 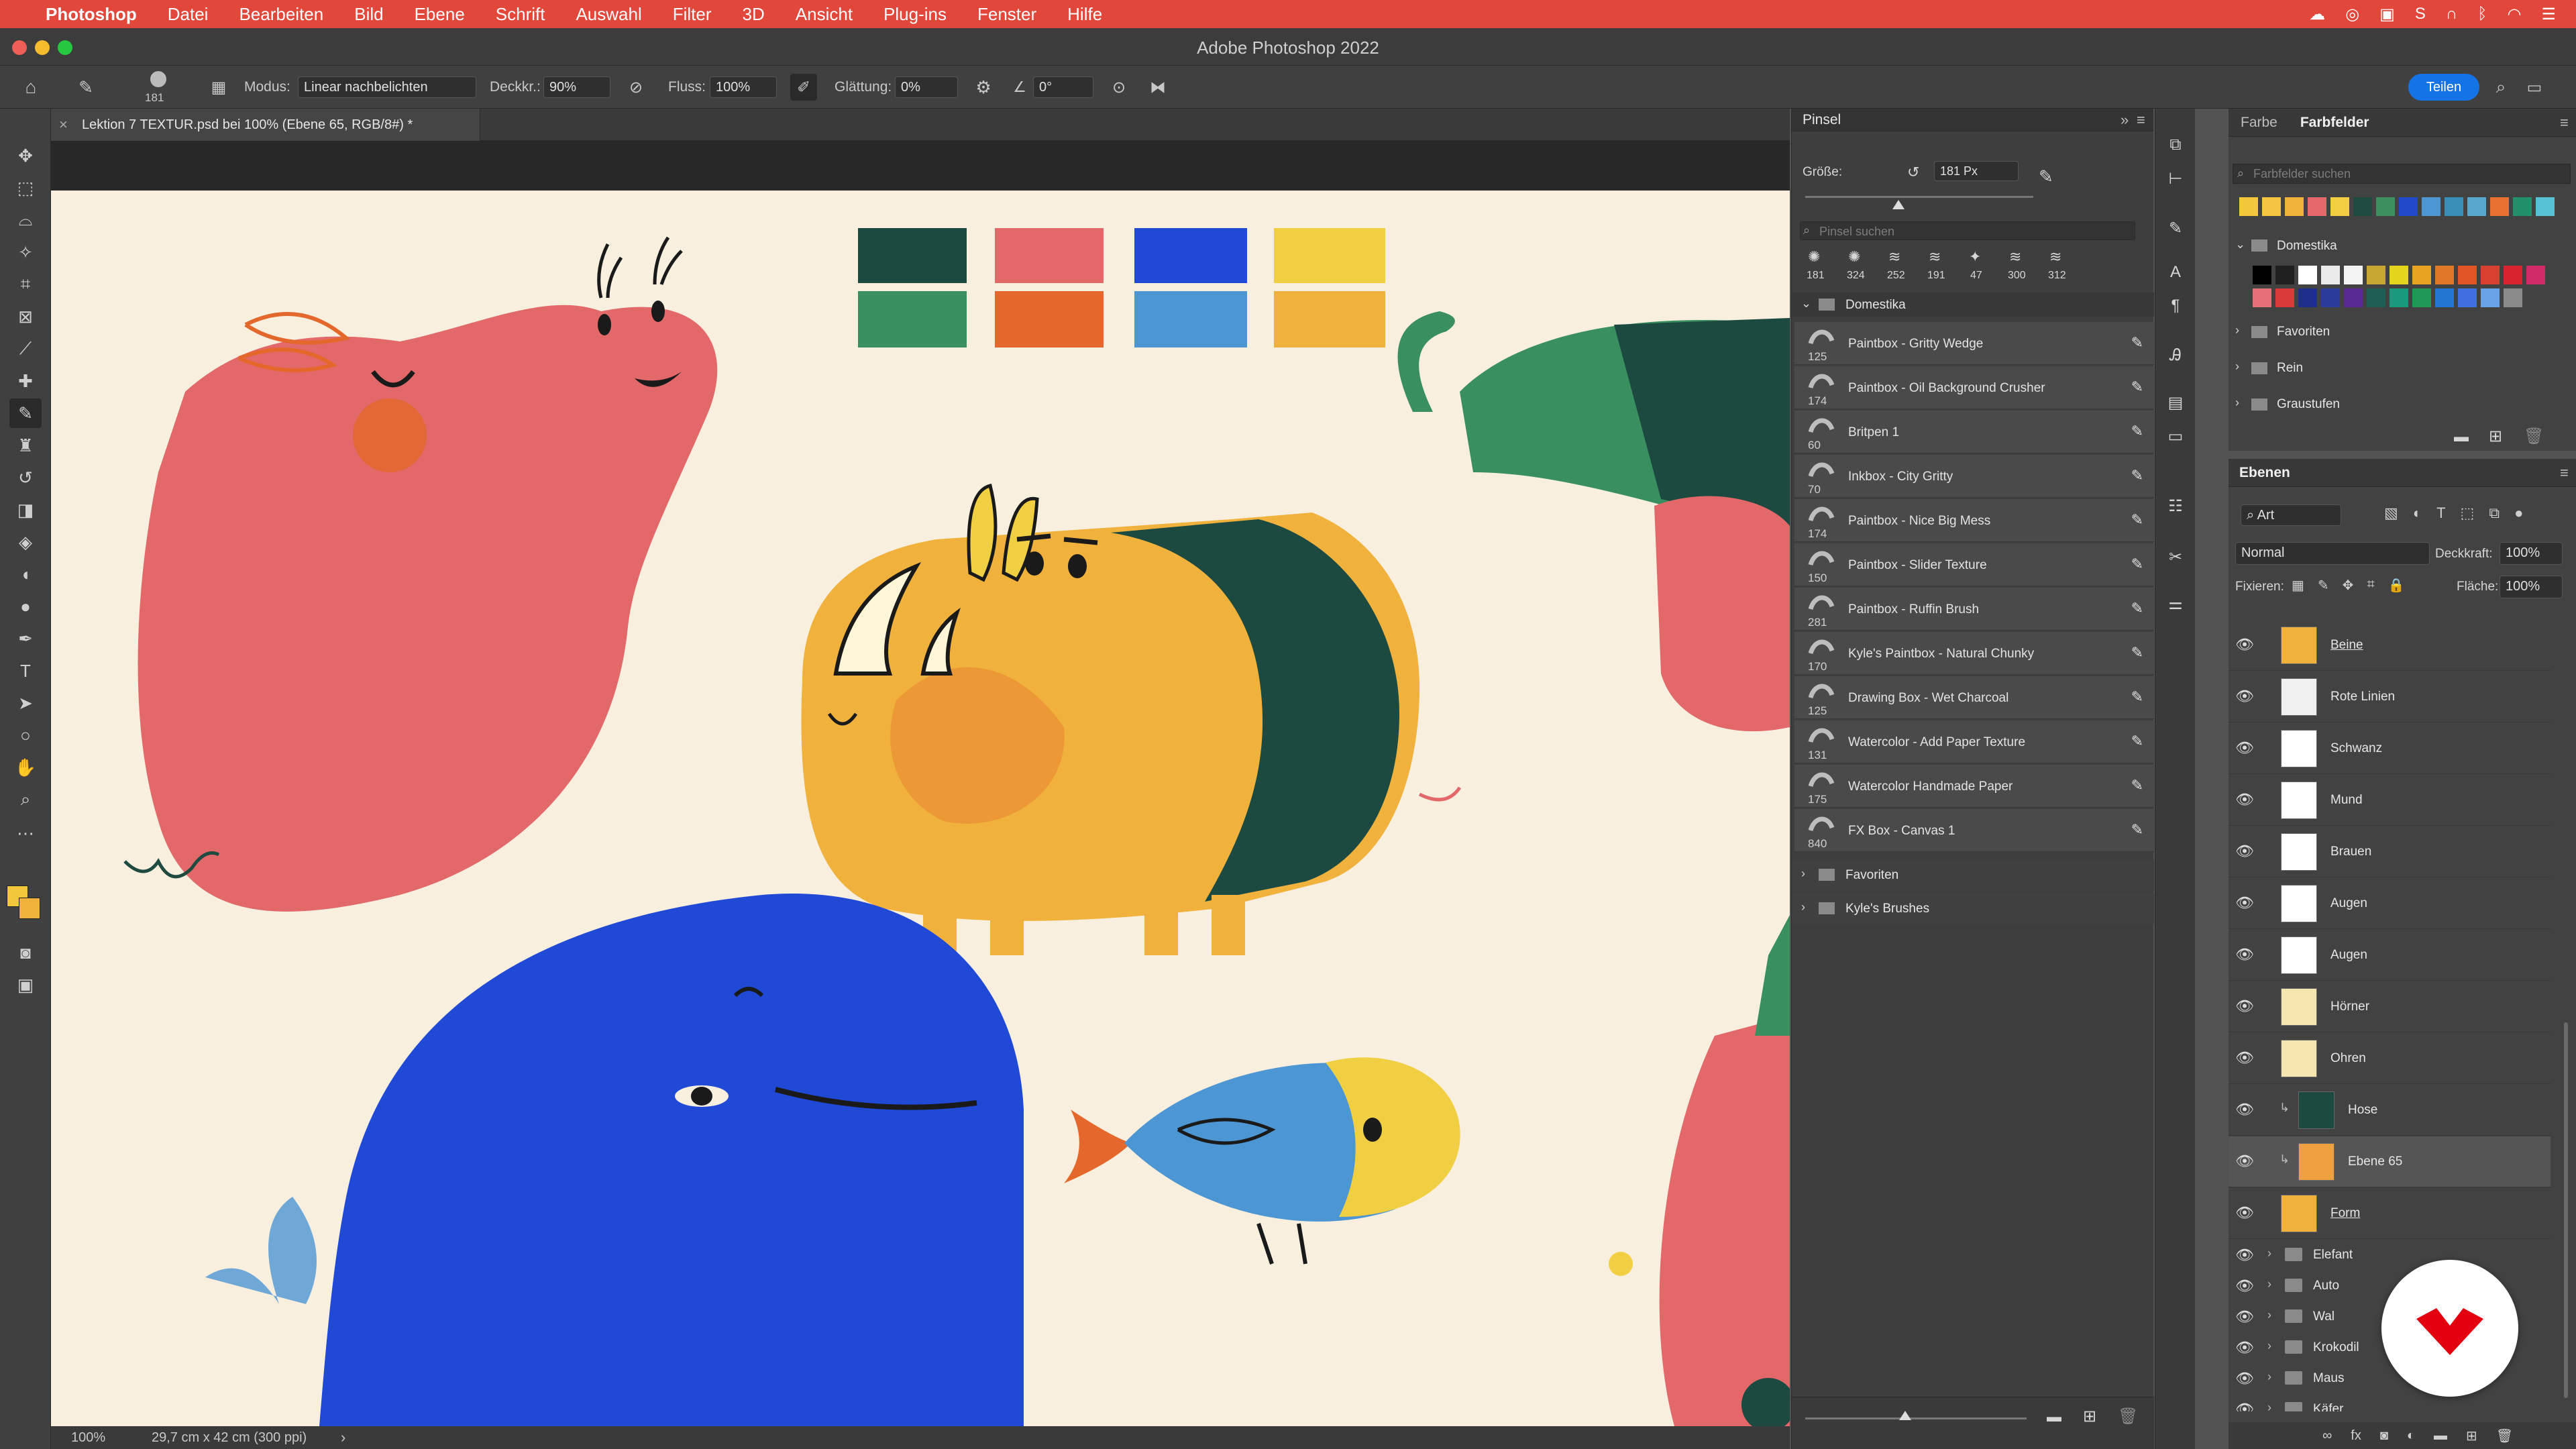 I want to click on menu-fenster: Fenster, so click(x=1006, y=14).